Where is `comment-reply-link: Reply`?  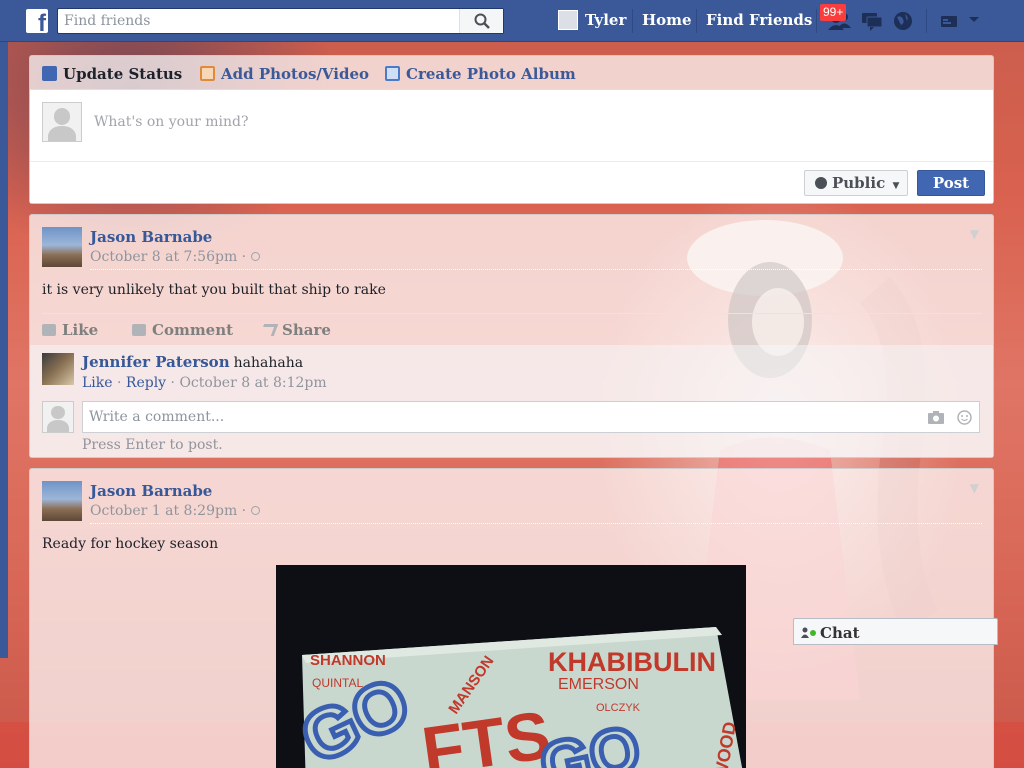 comment-reply-link: Reply is located at coordinates (146, 383).